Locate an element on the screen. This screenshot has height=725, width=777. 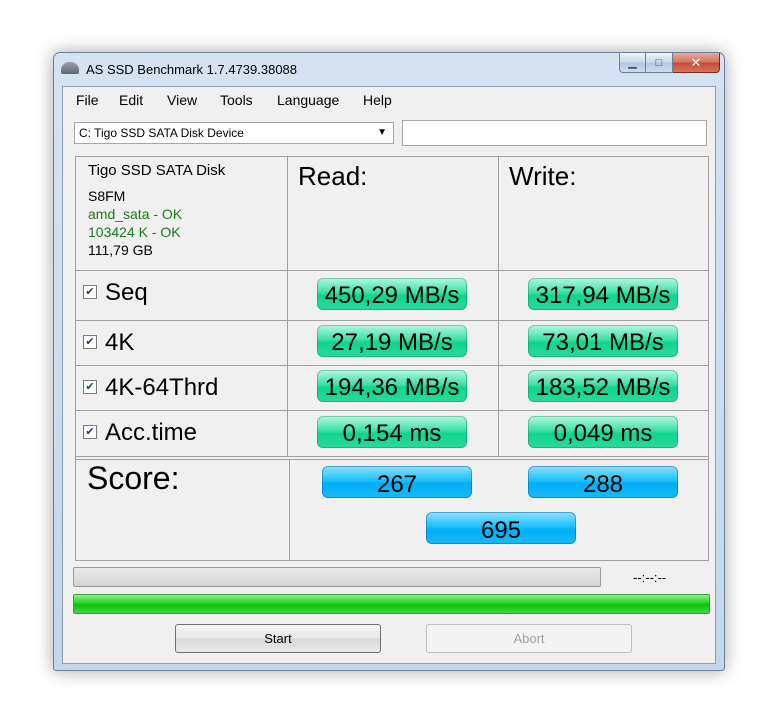
score-read: 267 is located at coordinates (397, 482).